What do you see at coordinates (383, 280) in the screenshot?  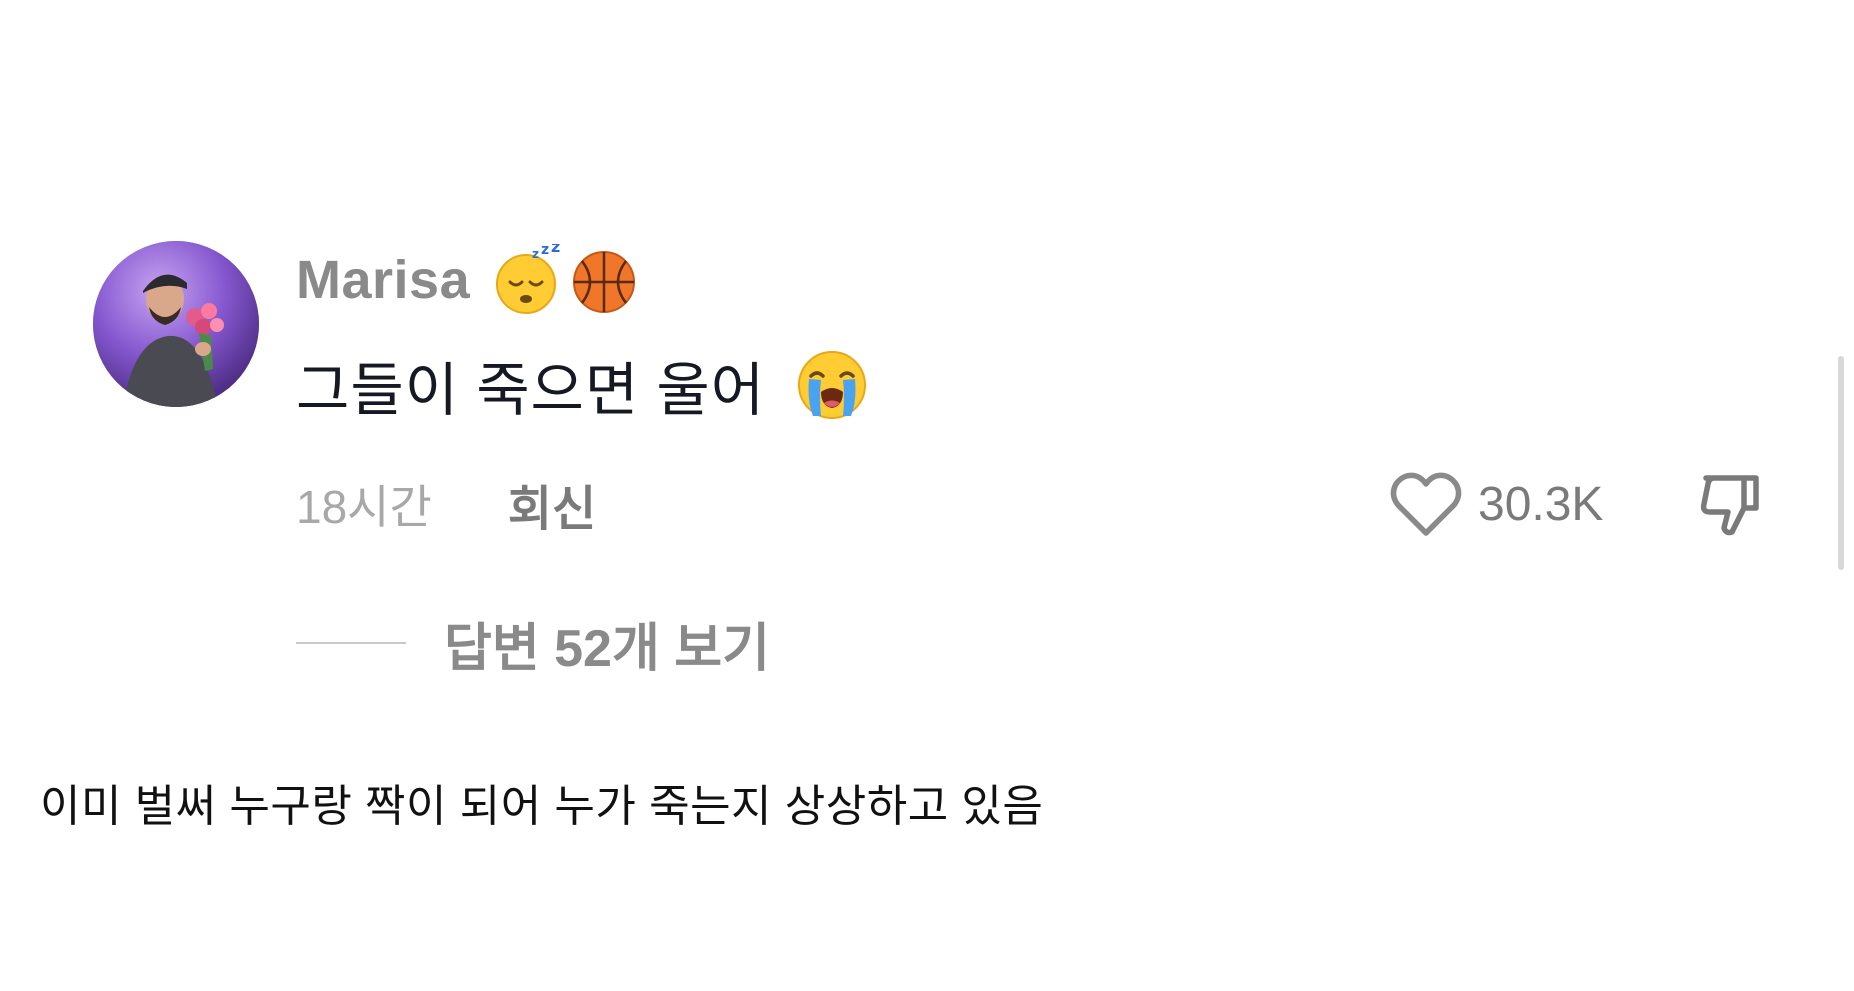 I see `username: Marisa` at bounding box center [383, 280].